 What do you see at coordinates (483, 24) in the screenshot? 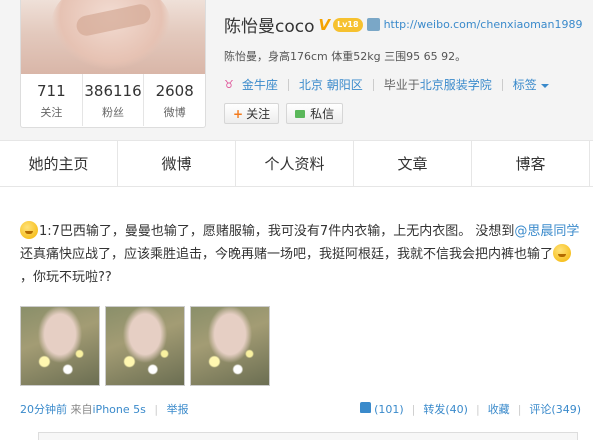
I see `profile-url-link: http://weibo.com/chenxiaoman1989` at bounding box center [483, 24].